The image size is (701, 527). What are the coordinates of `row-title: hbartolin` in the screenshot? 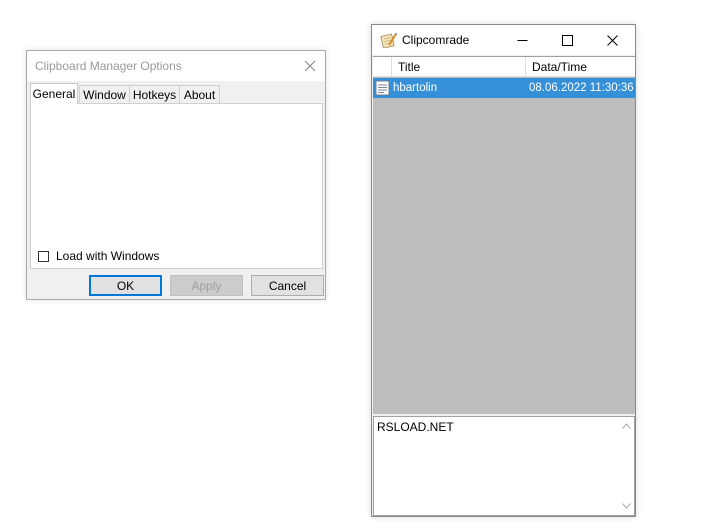 It's located at (415, 88).